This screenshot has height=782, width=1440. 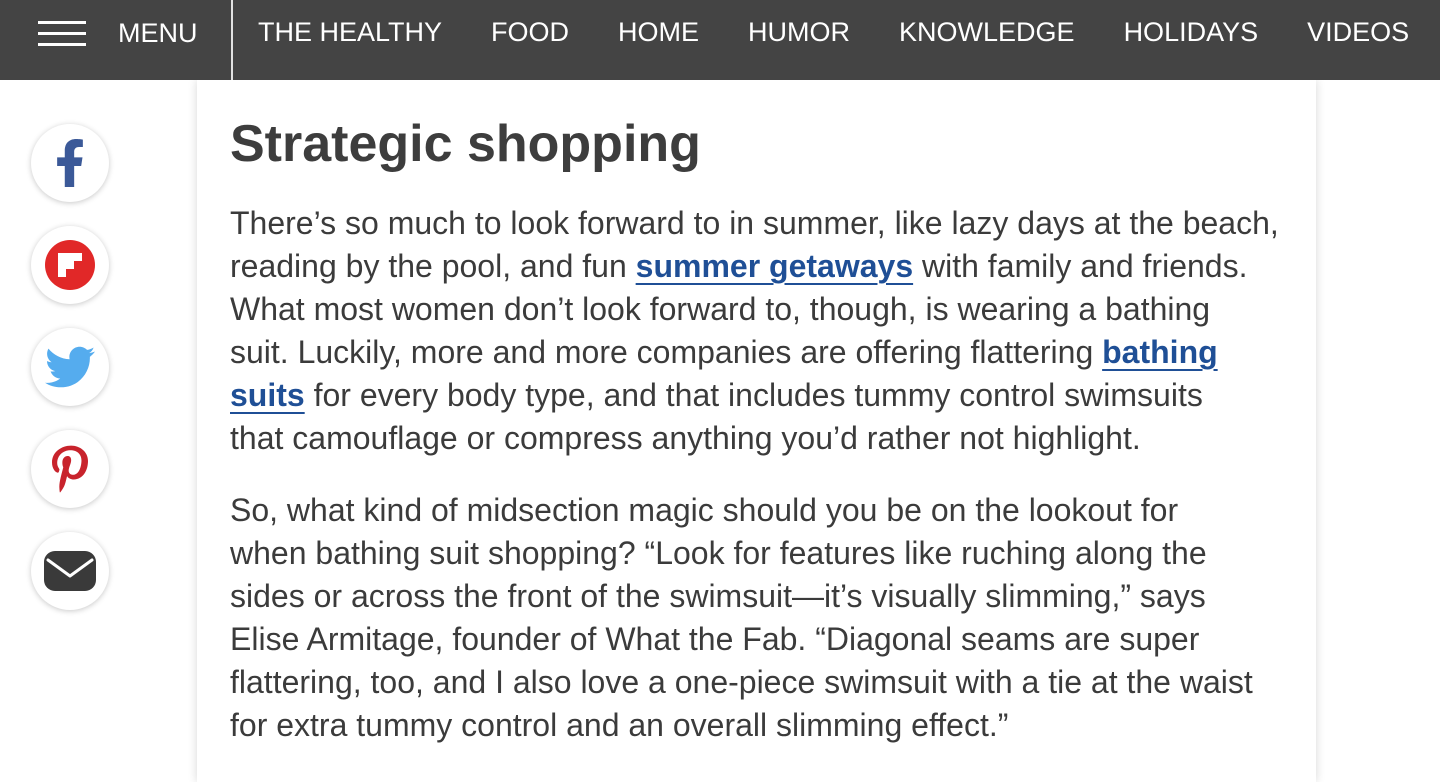 I want to click on email-share-button, so click(x=70, y=571).